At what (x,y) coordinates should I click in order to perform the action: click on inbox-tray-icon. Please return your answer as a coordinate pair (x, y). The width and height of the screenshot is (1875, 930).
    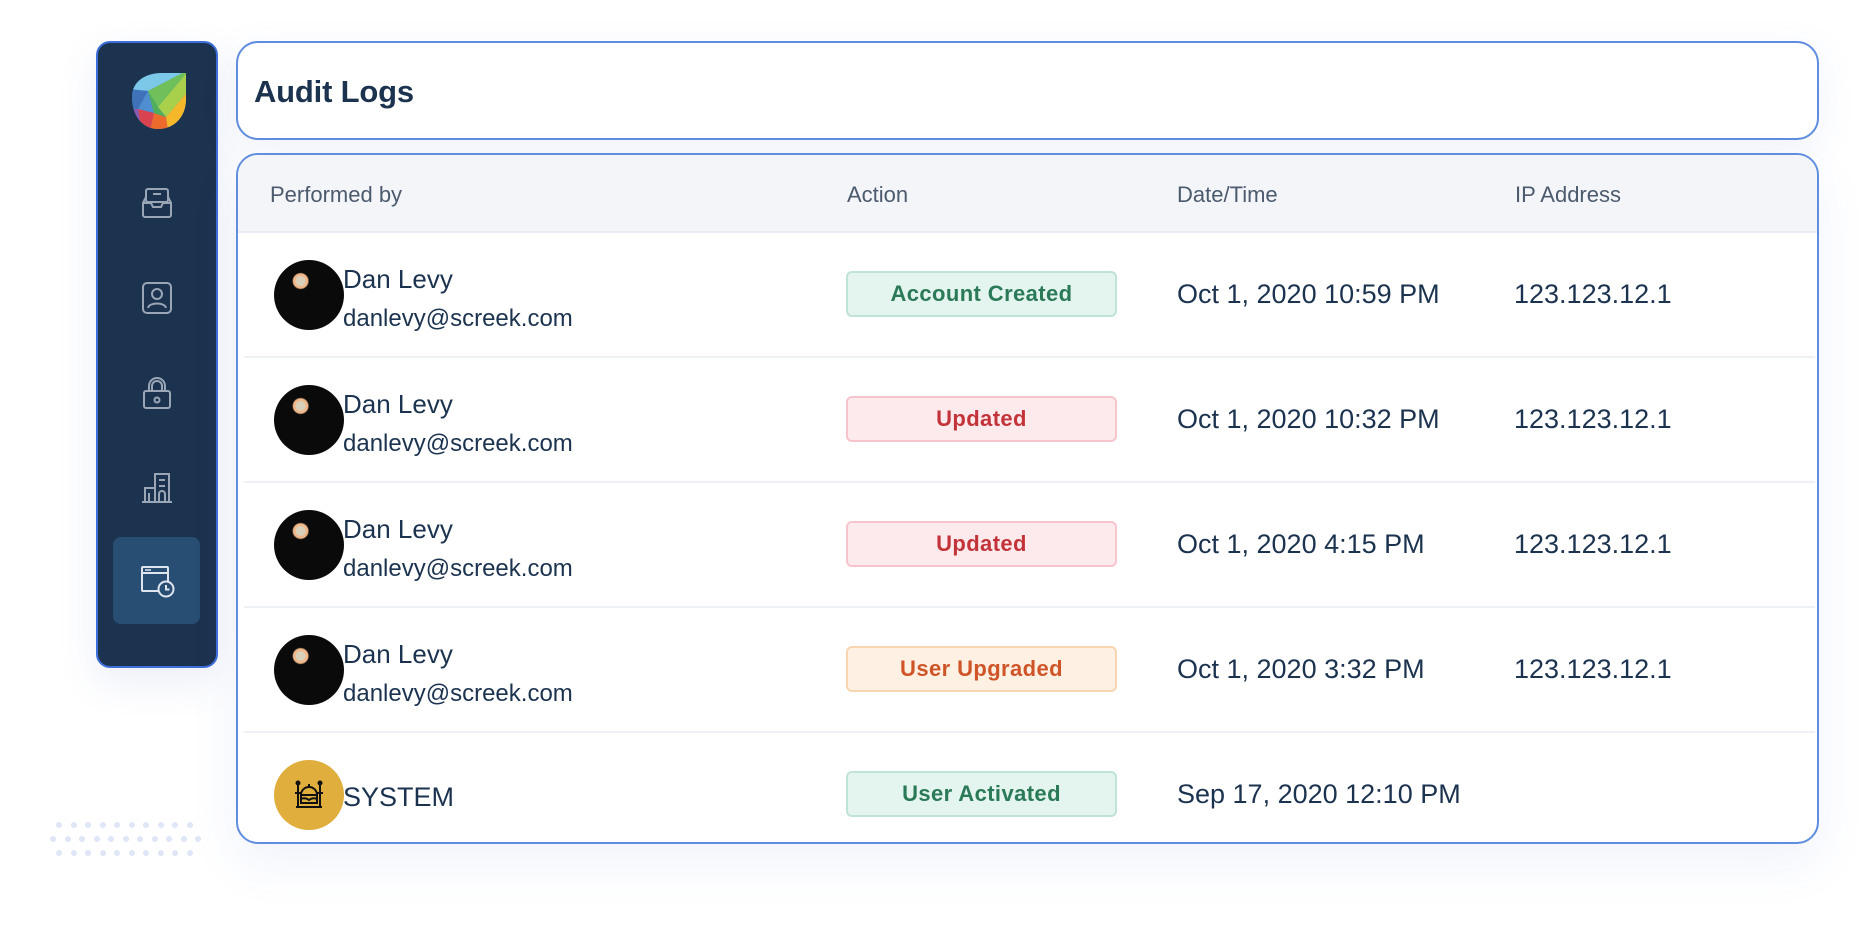
    Looking at the image, I should click on (156, 202).